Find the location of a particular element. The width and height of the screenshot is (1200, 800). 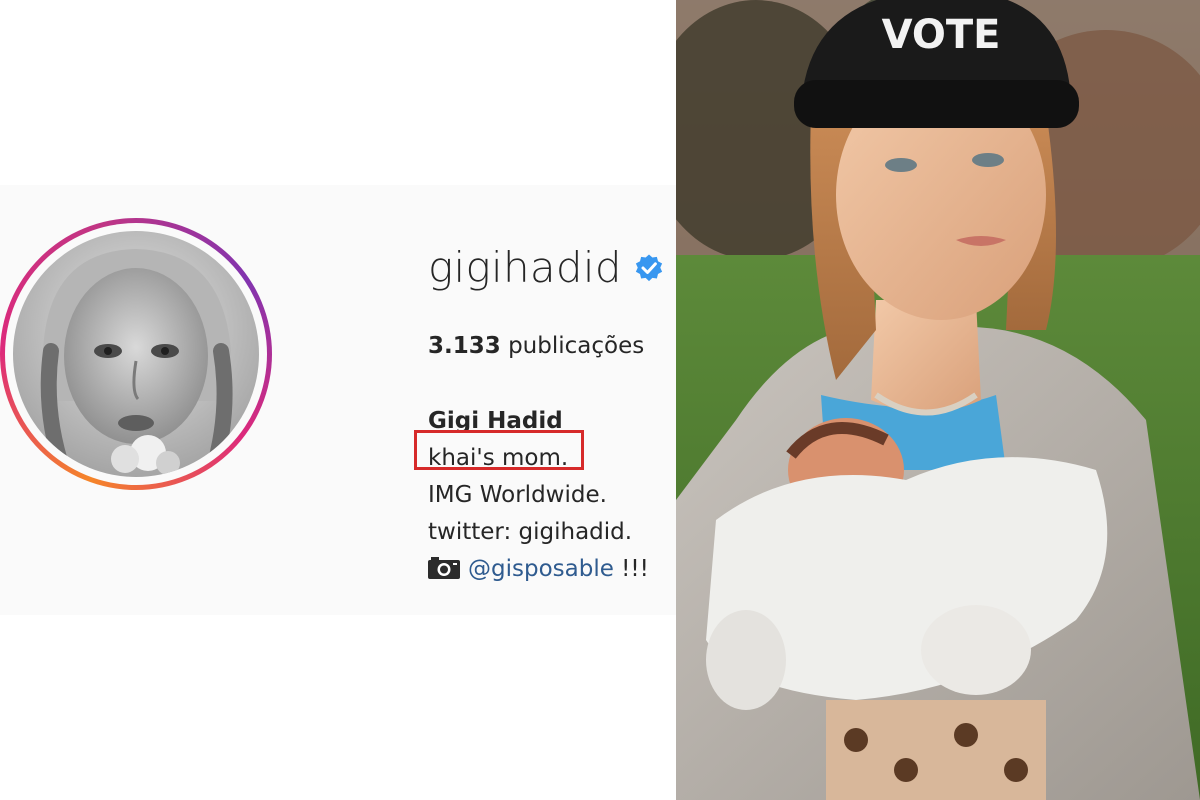

highlight-box is located at coordinates (499, 450).